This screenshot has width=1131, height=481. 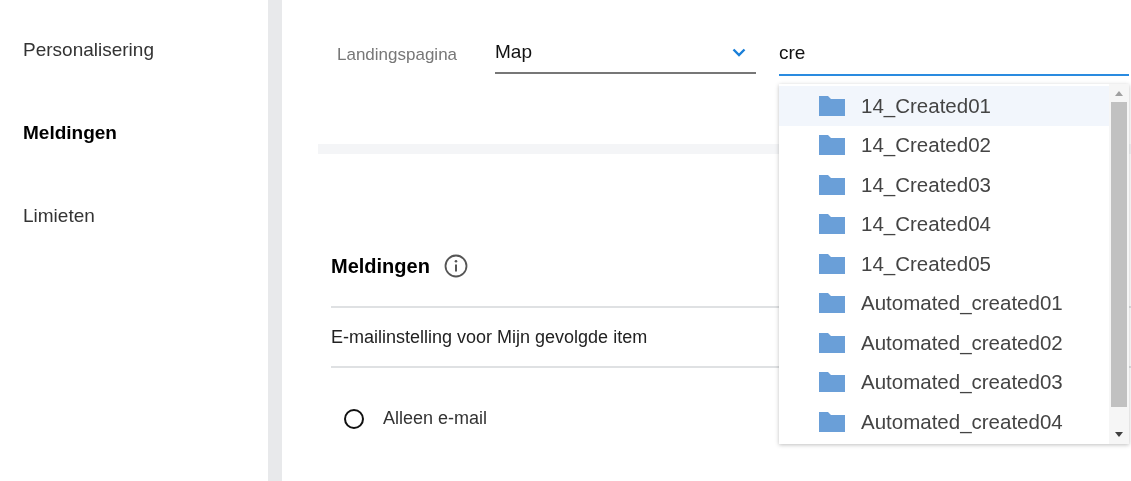 What do you see at coordinates (134, 160) in the screenshot?
I see `sidebar-item: Meldingen` at bounding box center [134, 160].